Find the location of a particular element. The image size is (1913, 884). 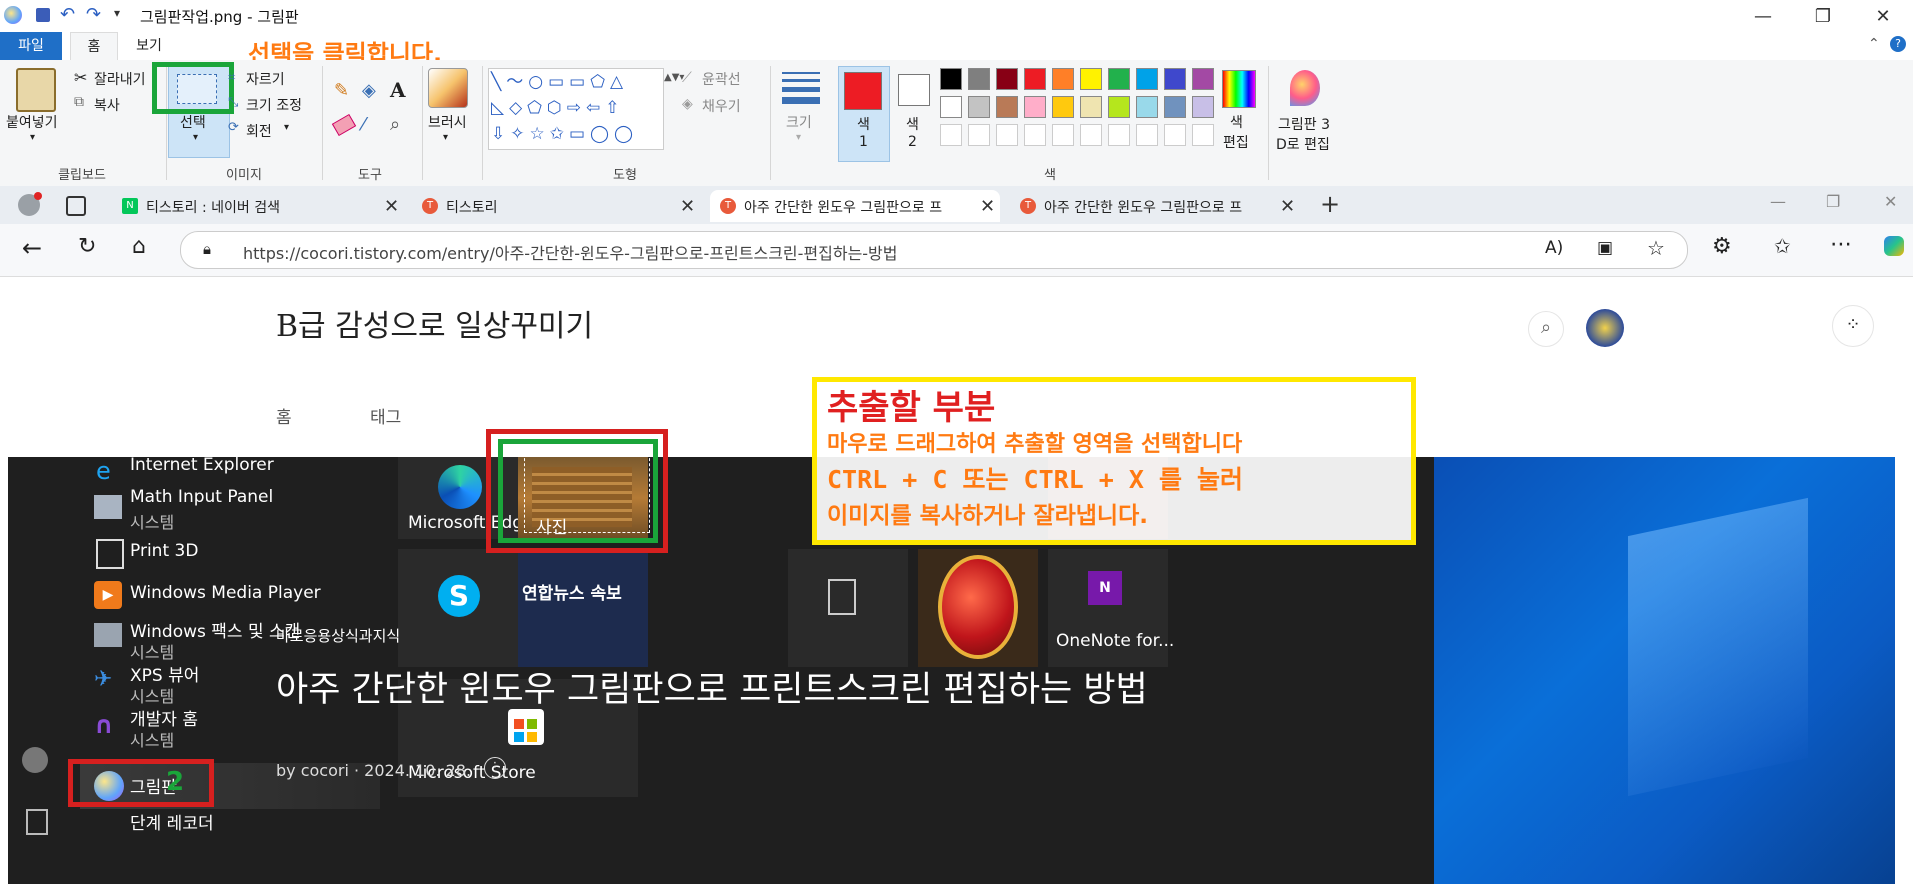

undo-icon: ↶ is located at coordinates (67, 14).